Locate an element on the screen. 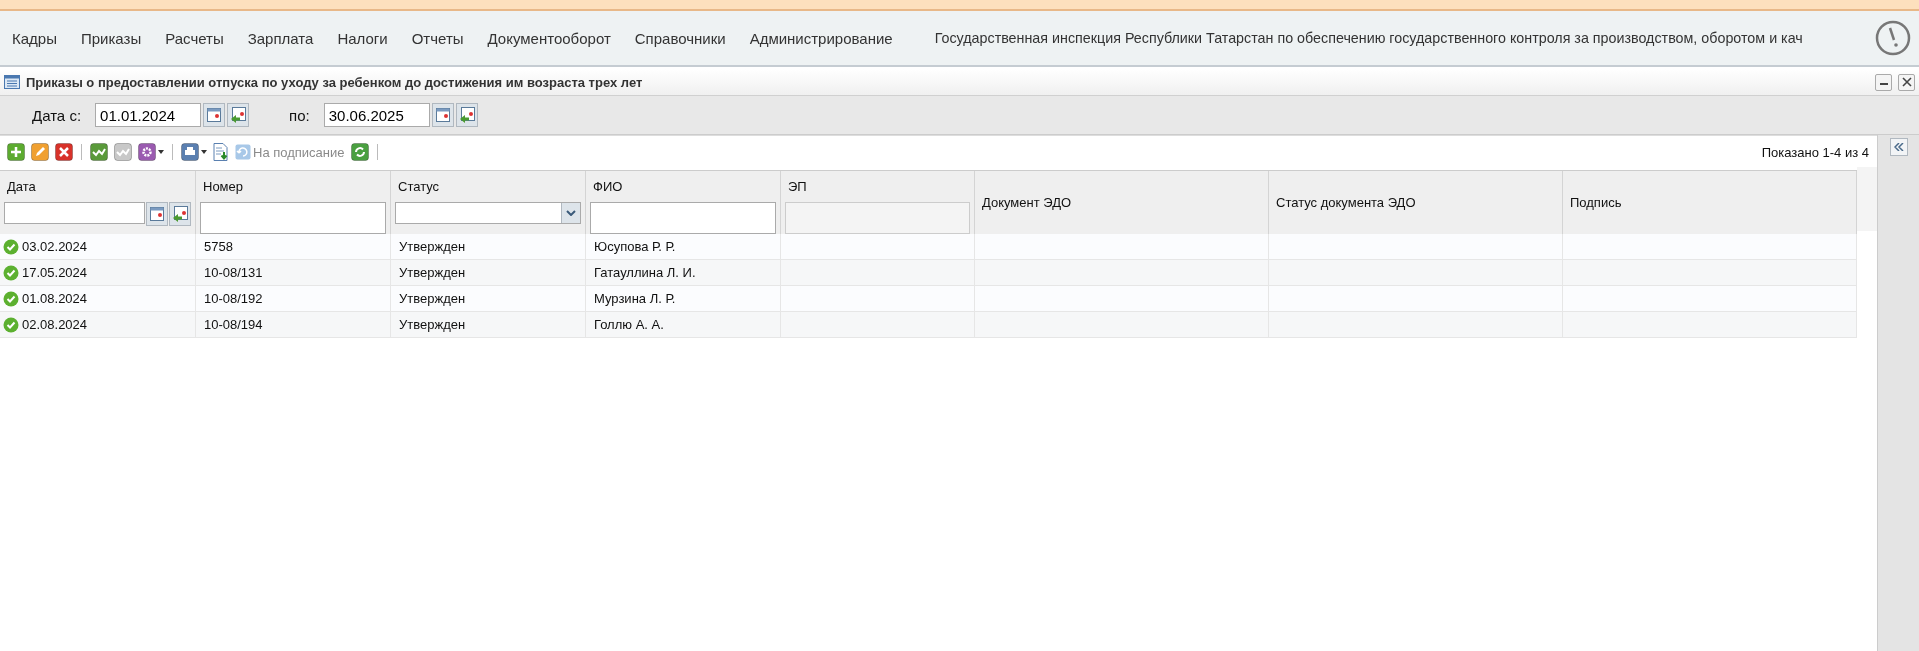 Image resolution: width=1919 pixels, height=651 pixels. approve-button is located at coordinates (99, 152).